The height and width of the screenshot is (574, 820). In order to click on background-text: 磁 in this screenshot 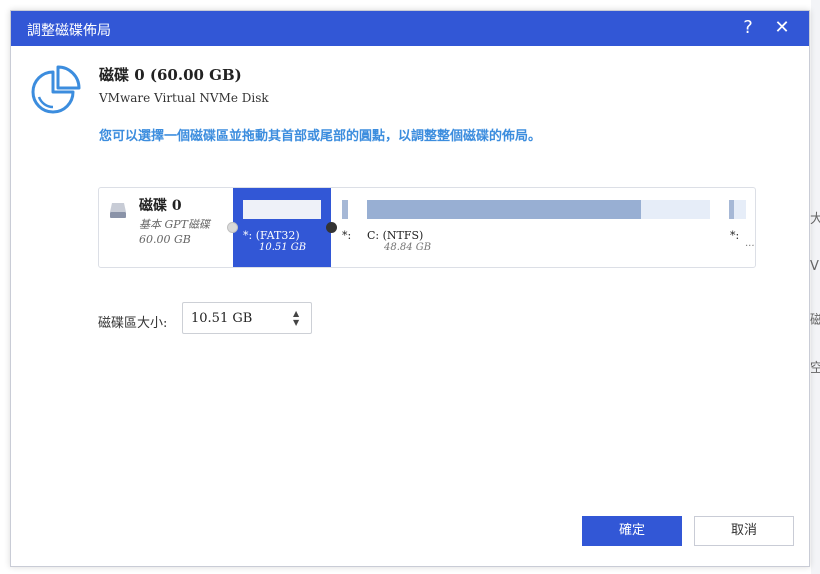, I will do `click(815, 320)`.